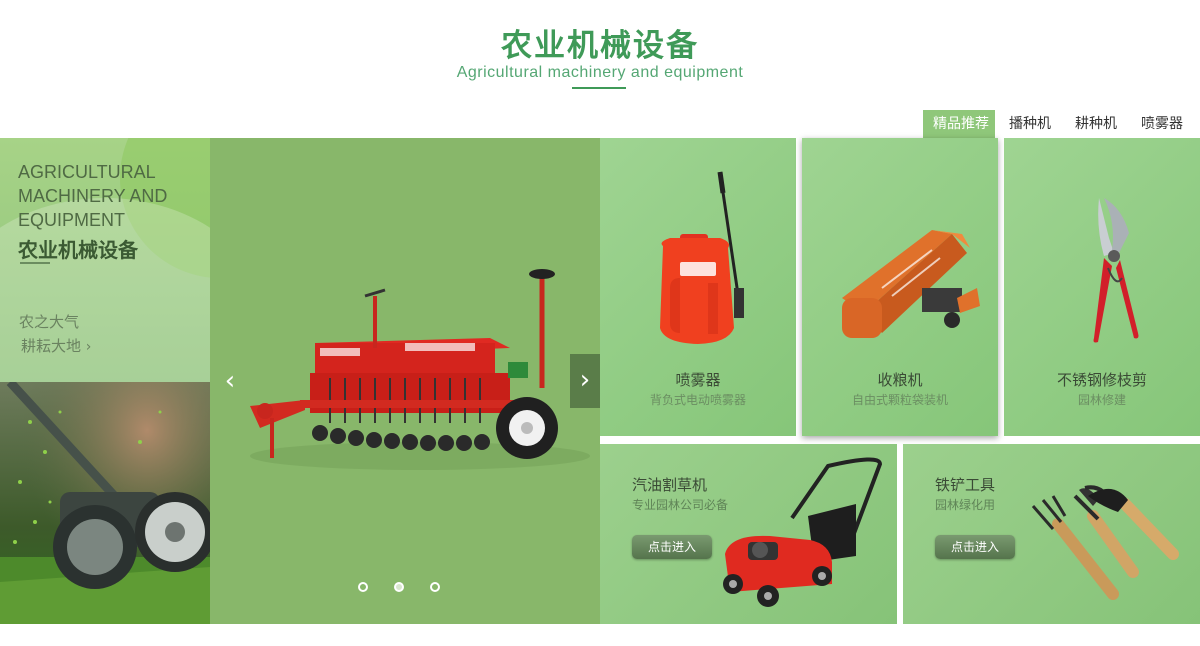 This screenshot has height=646, width=1200. What do you see at coordinates (585, 381) in the screenshot?
I see `carousel-next-button: ›` at bounding box center [585, 381].